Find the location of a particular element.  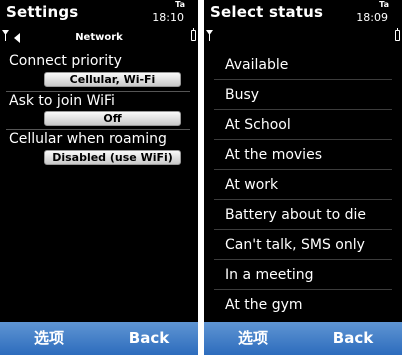

subheader: Network is located at coordinates (99, 38).